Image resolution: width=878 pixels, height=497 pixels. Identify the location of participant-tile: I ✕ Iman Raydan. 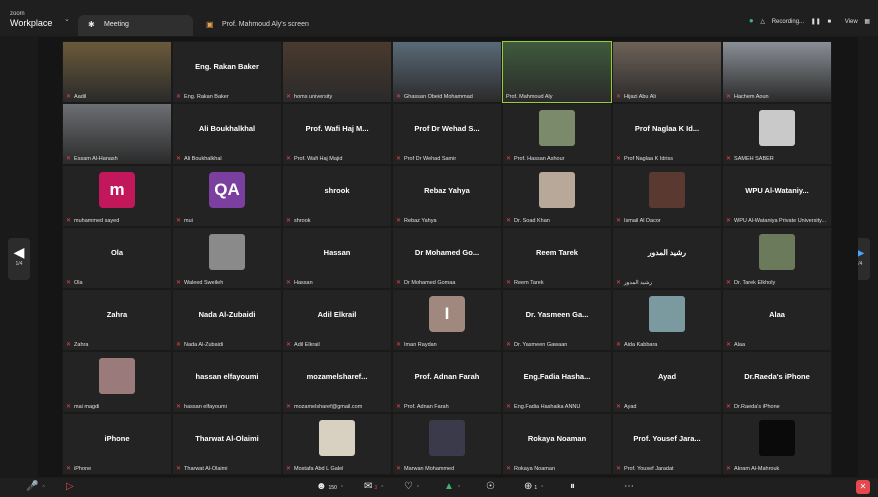
(447, 320).